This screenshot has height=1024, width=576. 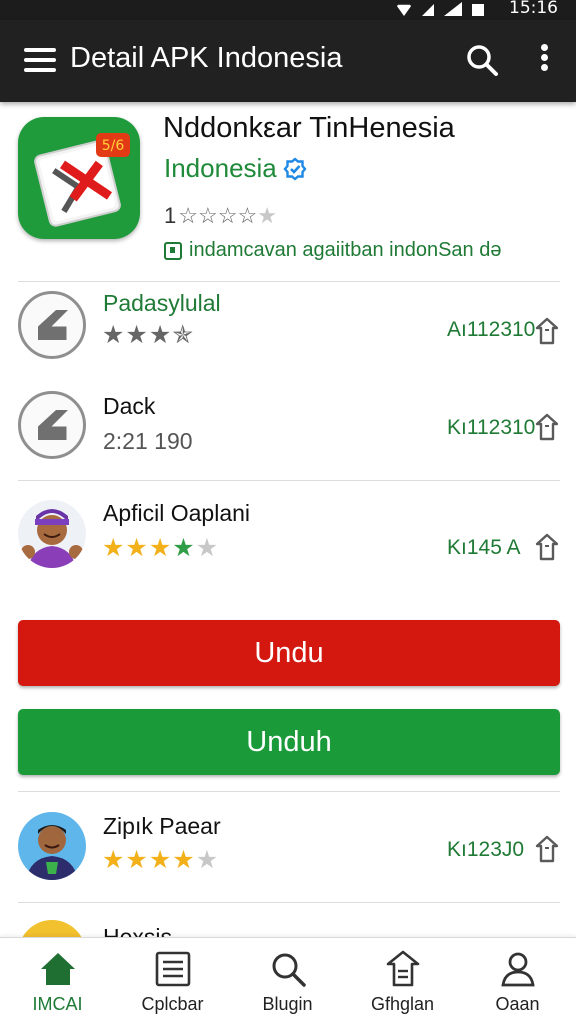 I want to click on app-note: indamcavan agaiitban indonSan də, so click(x=332, y=250).